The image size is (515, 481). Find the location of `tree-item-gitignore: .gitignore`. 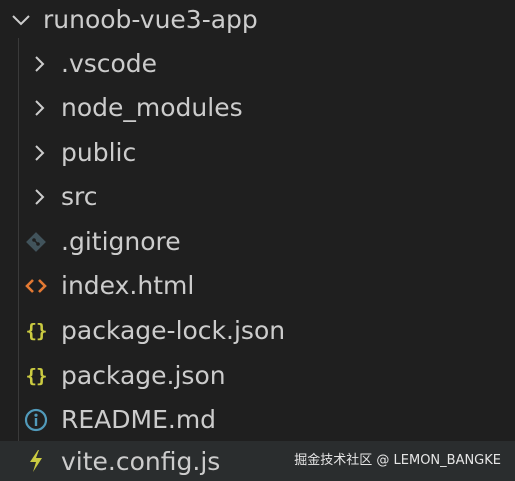

tree-item-gitignore: .gitignore is located at coordinates (257, 242).